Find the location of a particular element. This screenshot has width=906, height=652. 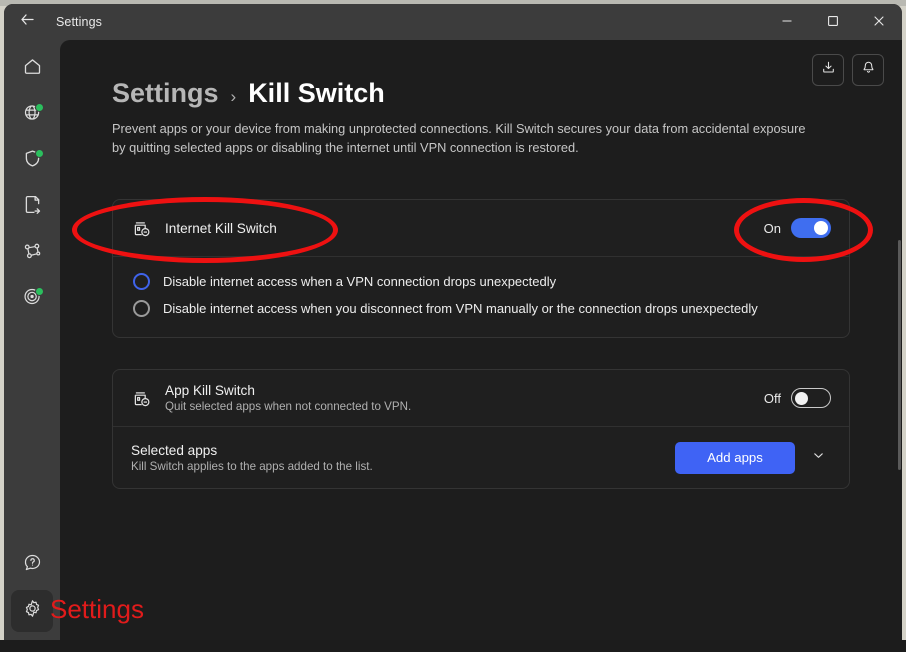

vertical-scrollbar is located at coordinates (899, 344).